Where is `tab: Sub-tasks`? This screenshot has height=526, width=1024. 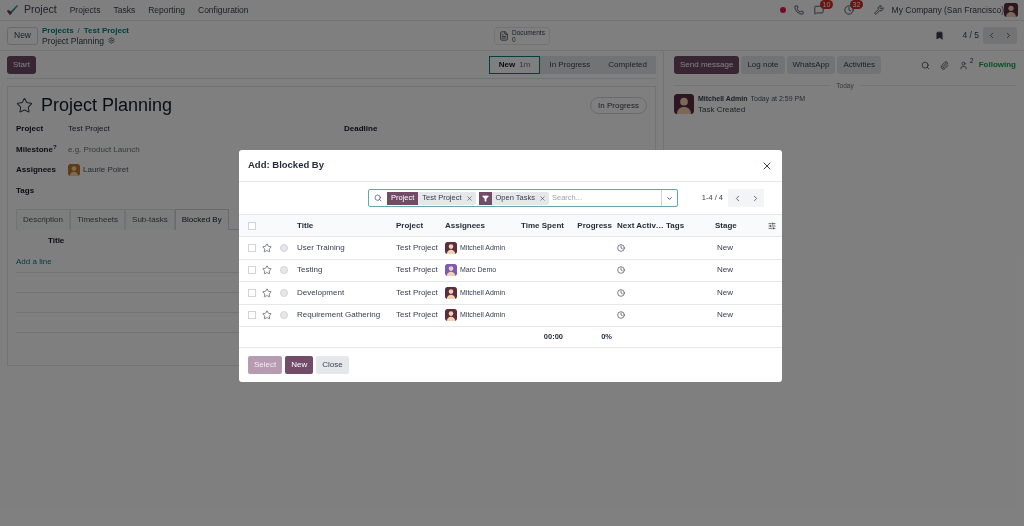 tab: Sub-tasks is located at coordinates (150, 219).